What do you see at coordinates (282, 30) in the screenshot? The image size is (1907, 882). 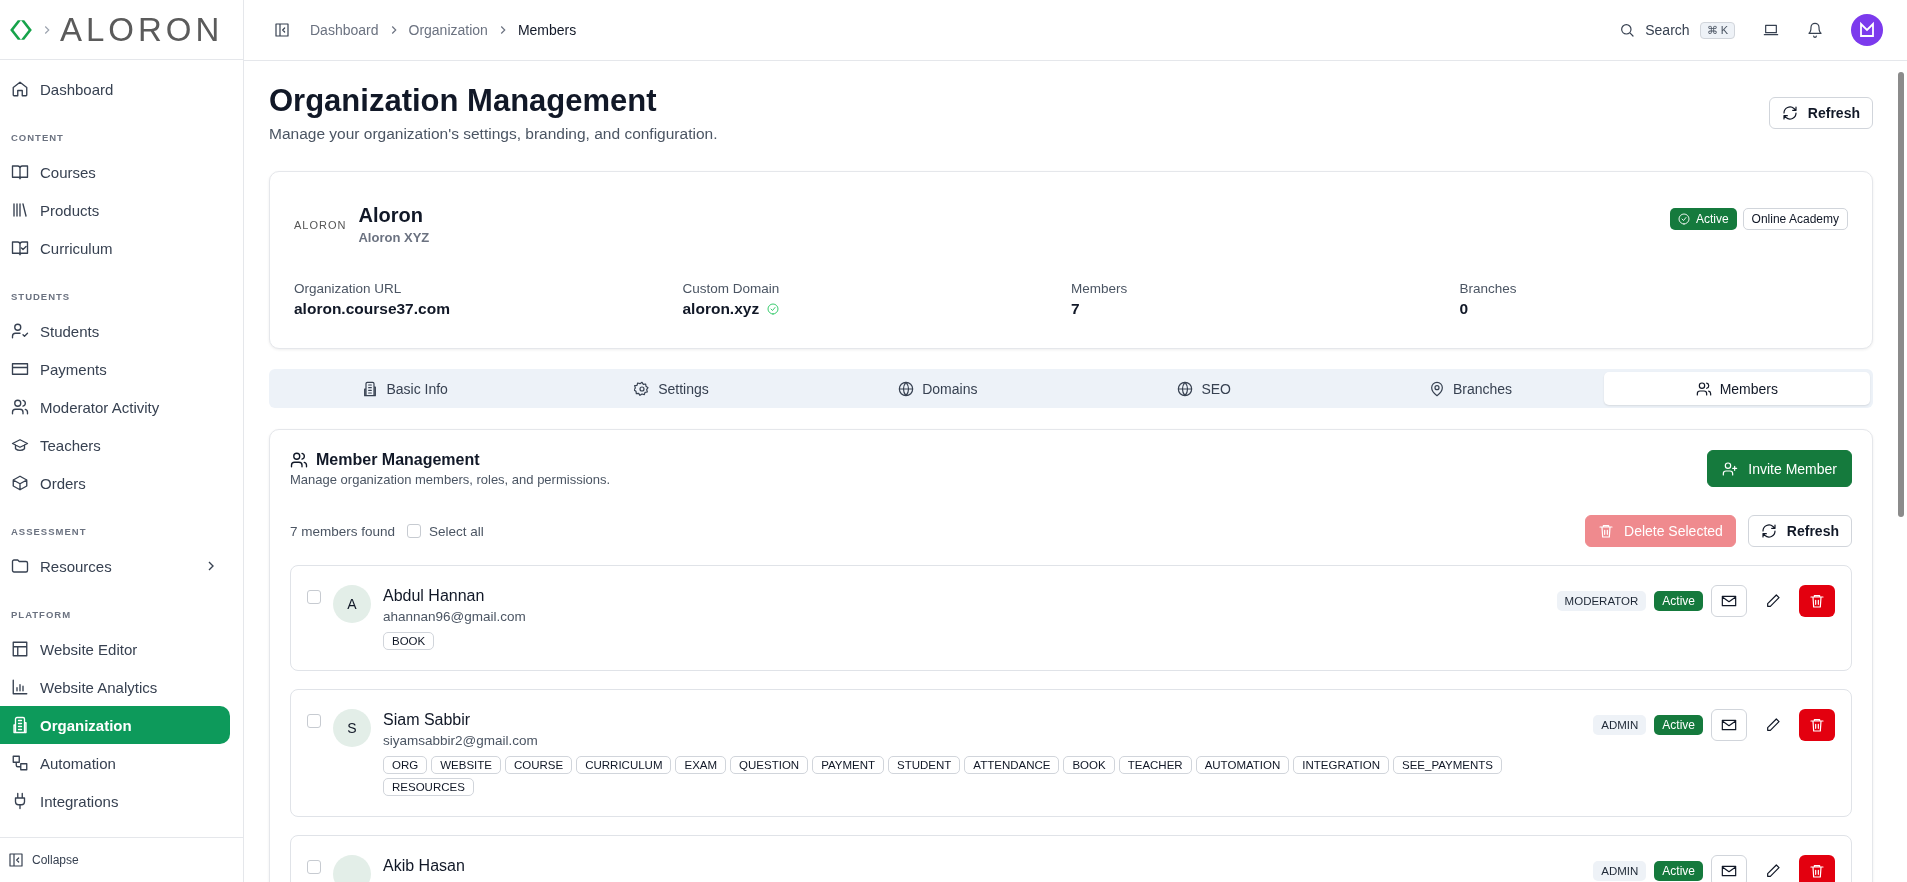 I see `sidebar-toggle-icon` at bounding box center [282, 30].